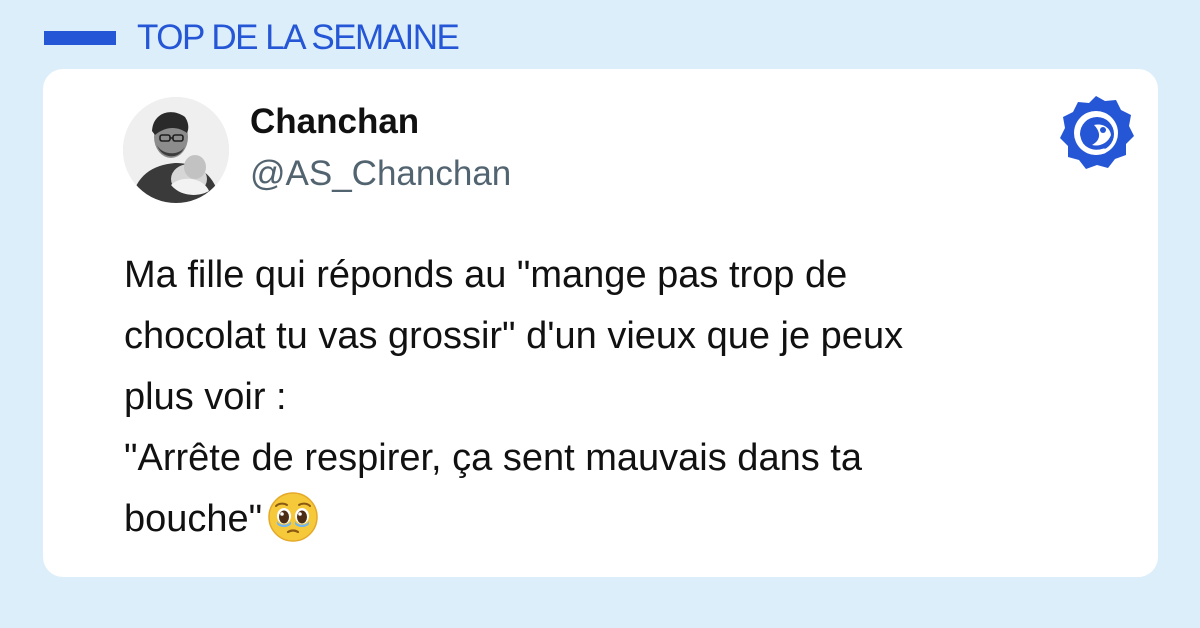 The height and width of the screenshot is (628, 1200). Describe the element at coordinates (298, 37) in the screenshot. I see `section-title: TOP DE LA SEMAINE` at that location.